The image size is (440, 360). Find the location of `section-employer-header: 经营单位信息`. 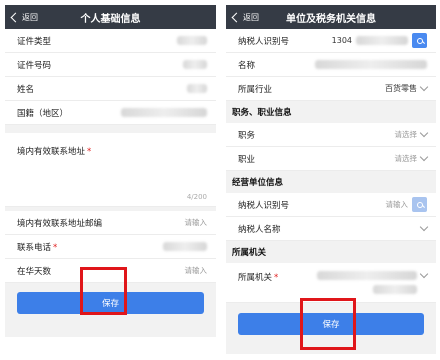

section-employer-header: 经营单位信息 is located at coordinates (331, 182).